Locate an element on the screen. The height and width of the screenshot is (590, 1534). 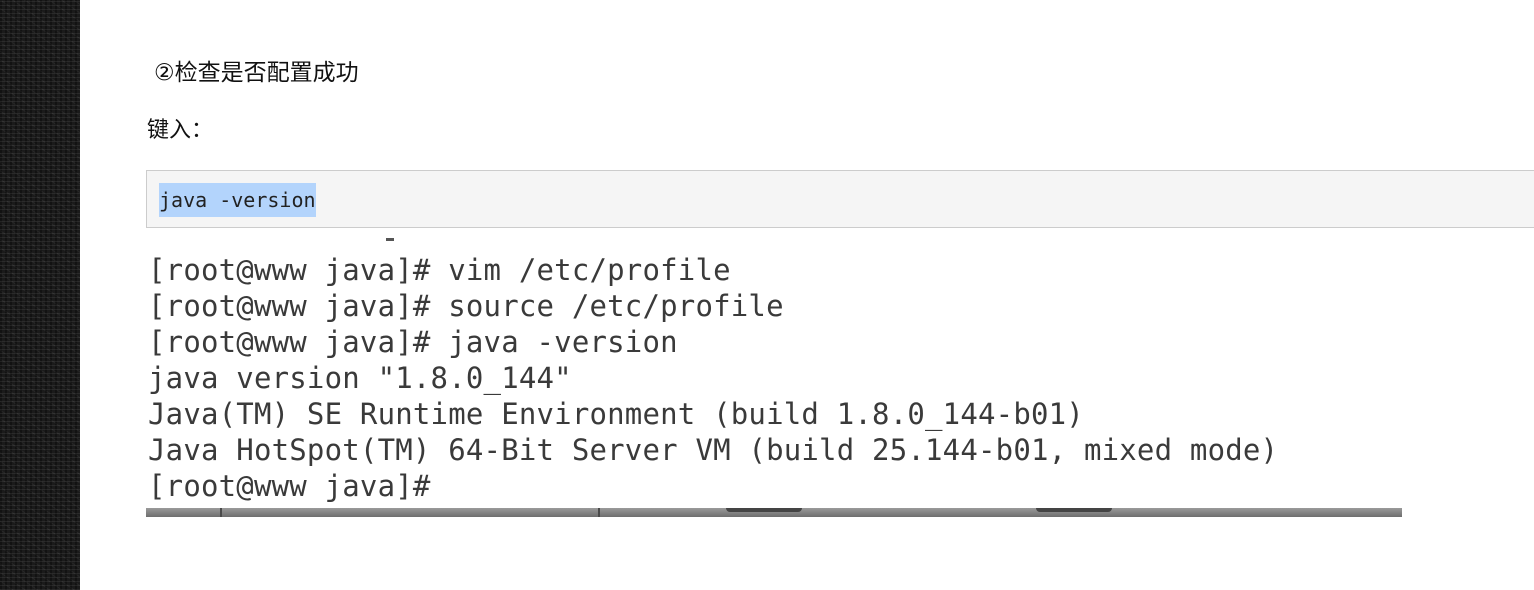
dark-textured-sidebar is located at coordinates (40, 295).